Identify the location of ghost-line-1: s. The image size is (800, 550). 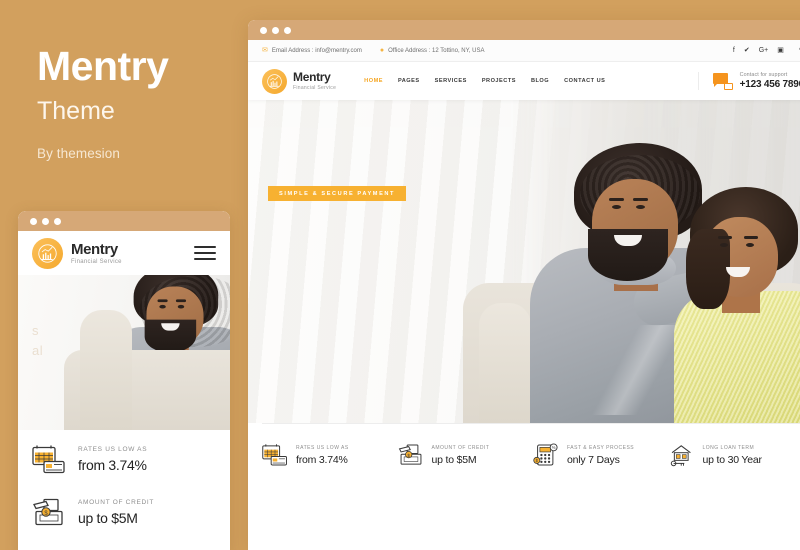
(35, 330).